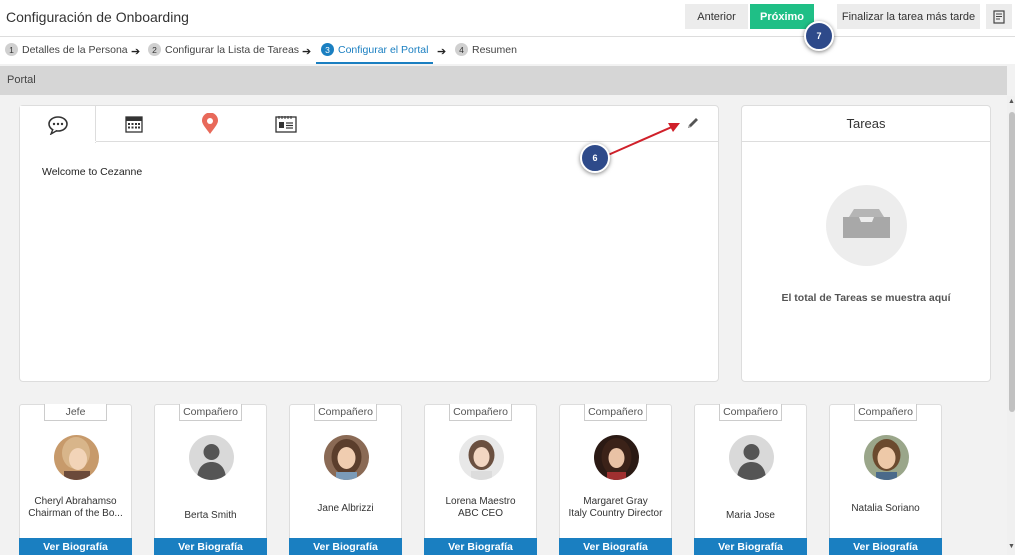 The height and width of the screenshot is (555, 1015). What do you see at coordinates (866, 298) in the screenshot?
I see `tasks-empty-message: El total de Tareas se muestra aquí` at bounding box center [866, 298].